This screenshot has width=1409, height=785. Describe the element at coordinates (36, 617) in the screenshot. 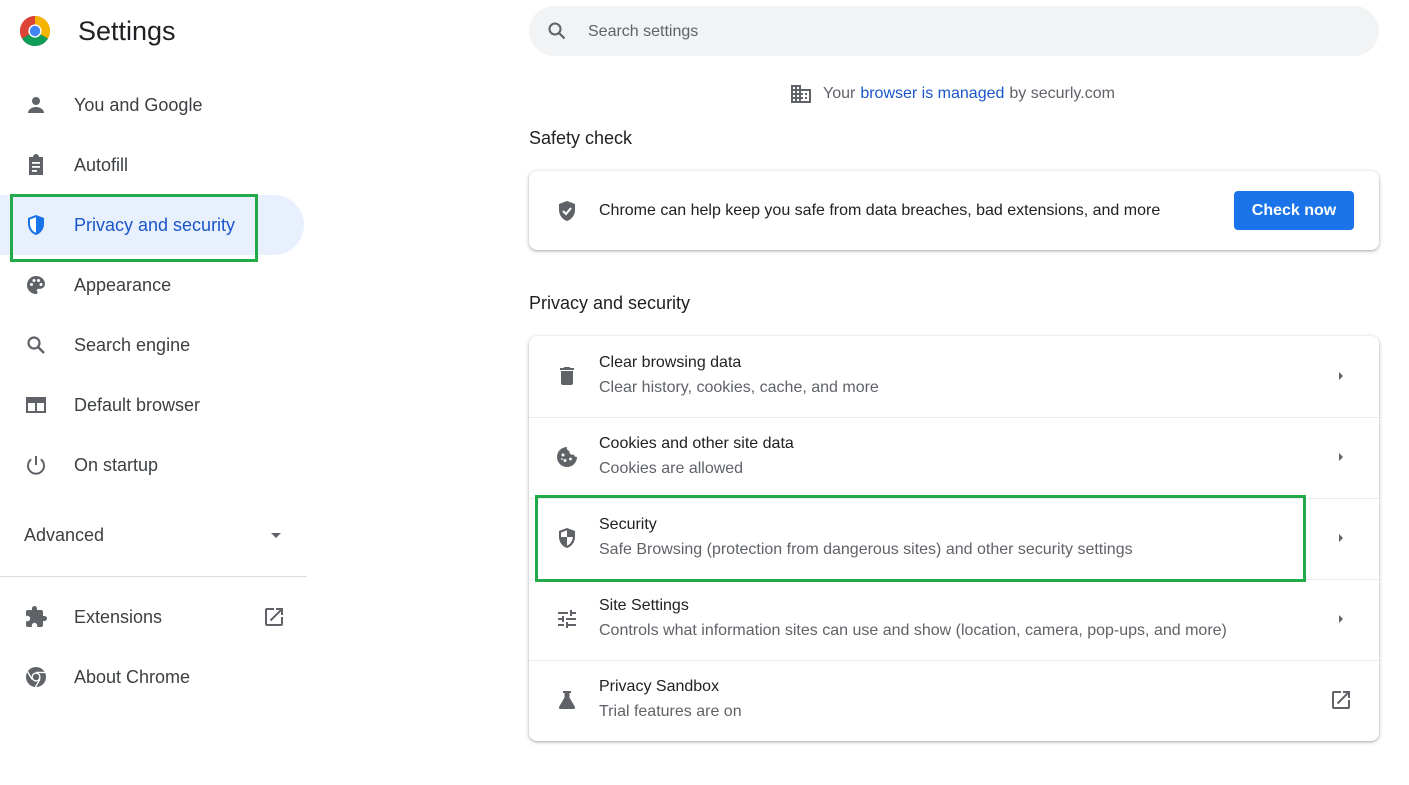

I see `puzzle-icon` at that location.